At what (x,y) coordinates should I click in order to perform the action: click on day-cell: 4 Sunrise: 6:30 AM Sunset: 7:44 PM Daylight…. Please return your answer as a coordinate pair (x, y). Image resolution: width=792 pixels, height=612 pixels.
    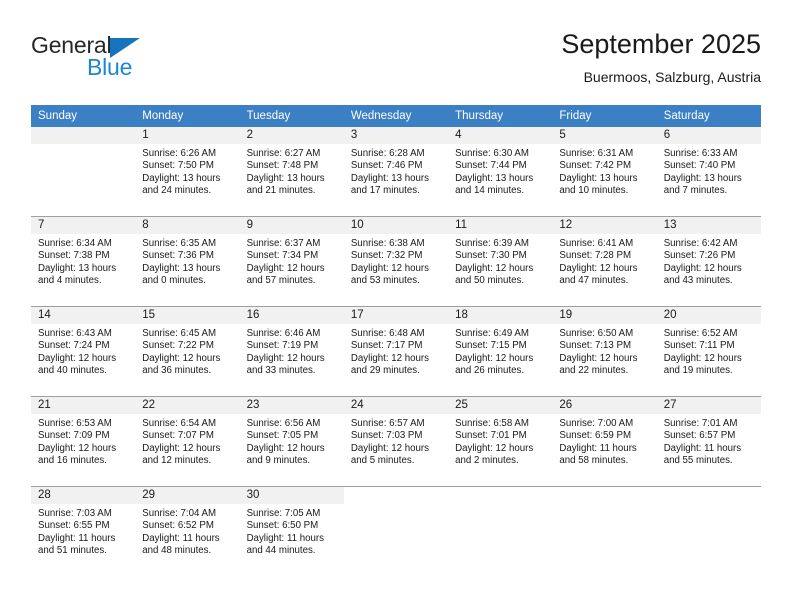
    Looking at the image, I should click on (500, 171).